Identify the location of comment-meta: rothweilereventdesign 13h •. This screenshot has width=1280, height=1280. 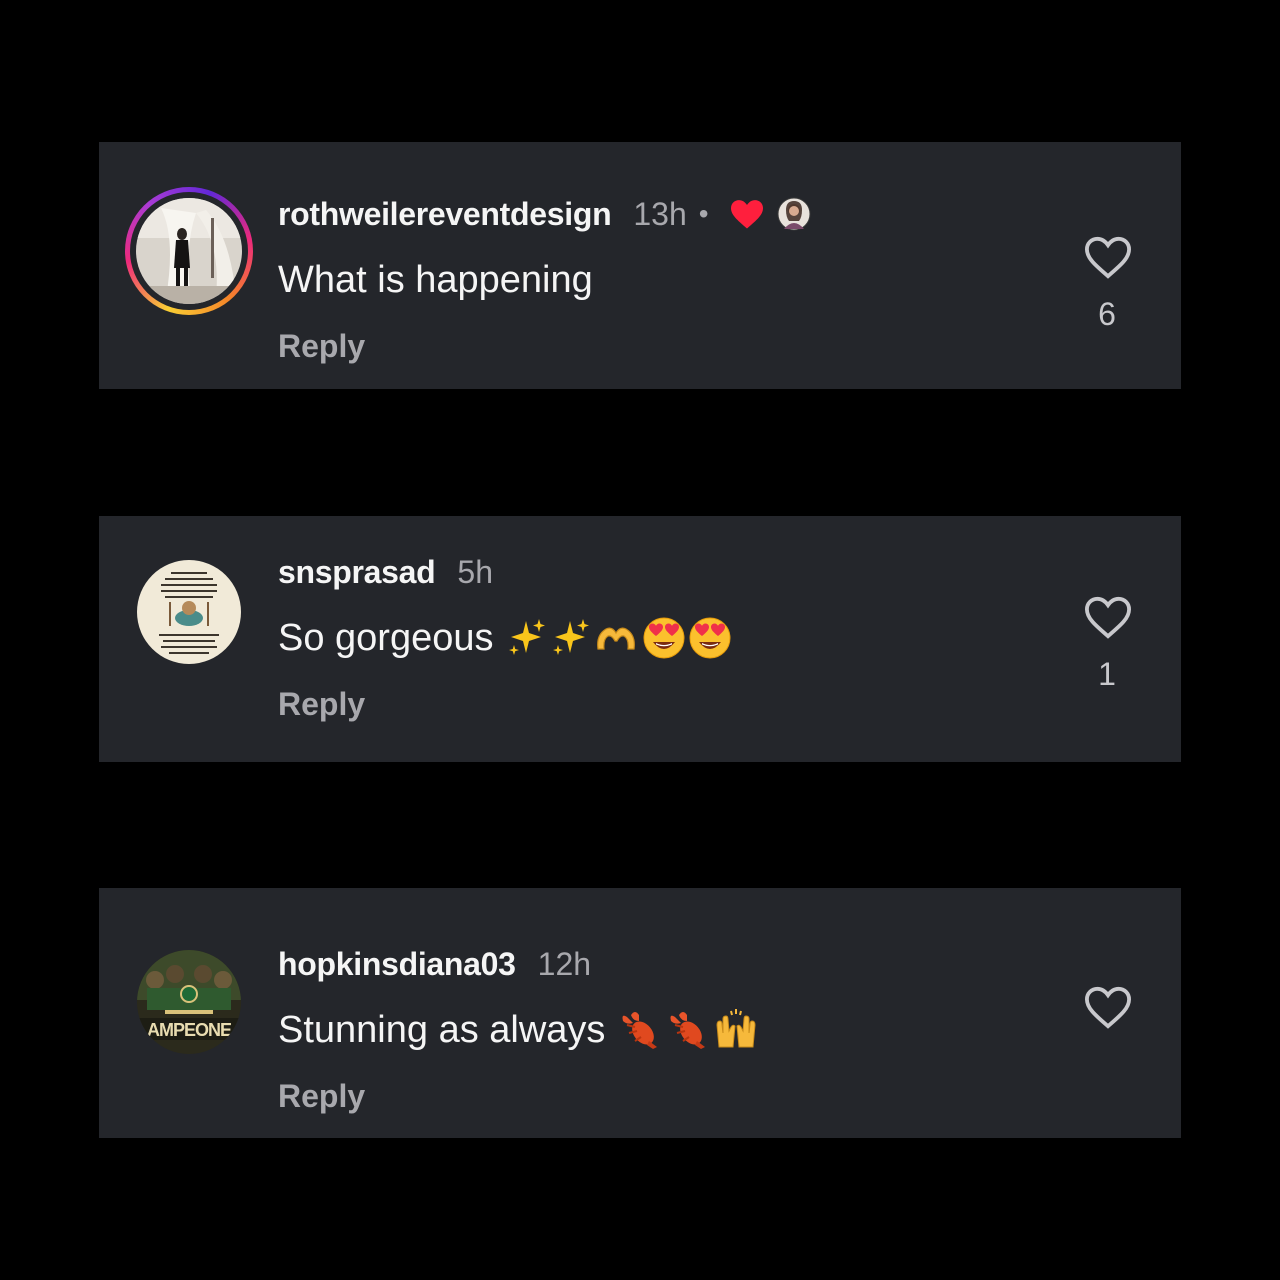
(544, 214).